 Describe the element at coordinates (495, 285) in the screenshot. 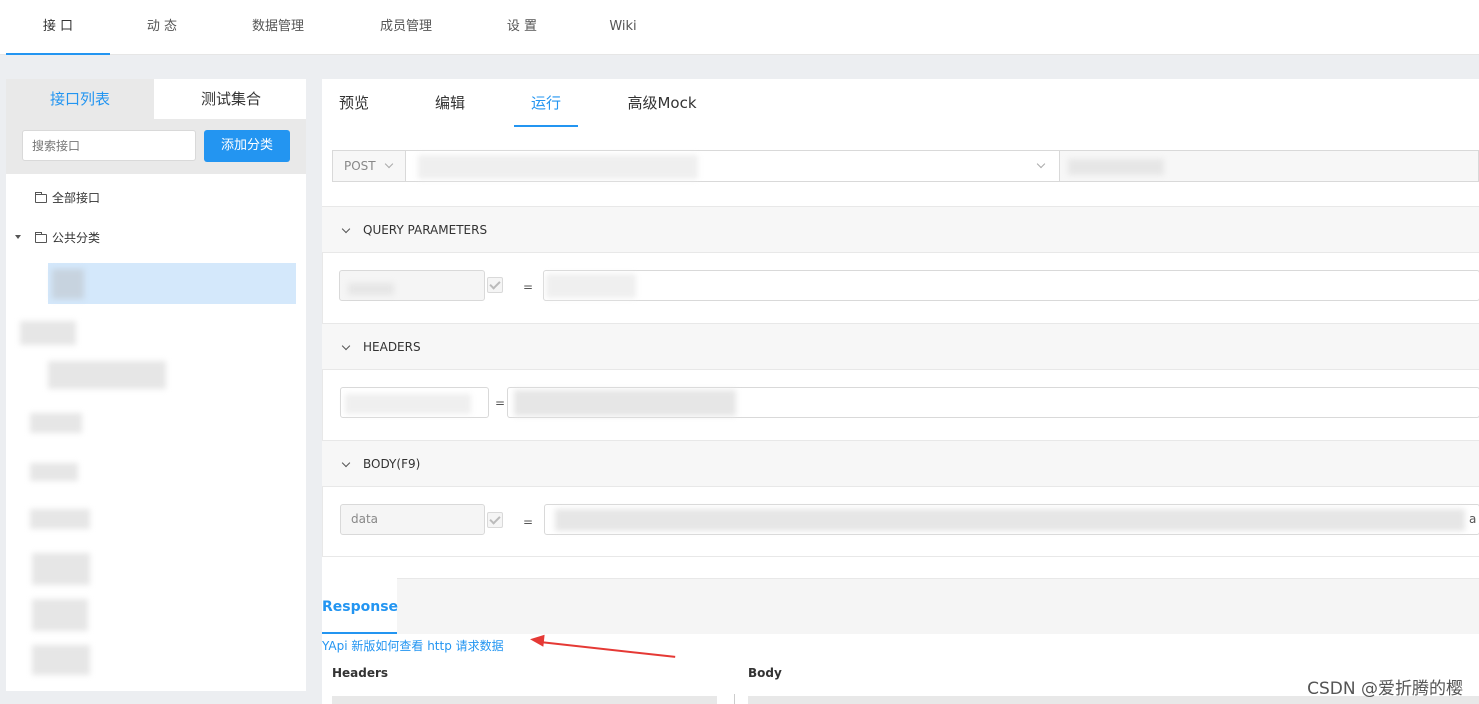

I see `query-enable-checkbox` at that location.